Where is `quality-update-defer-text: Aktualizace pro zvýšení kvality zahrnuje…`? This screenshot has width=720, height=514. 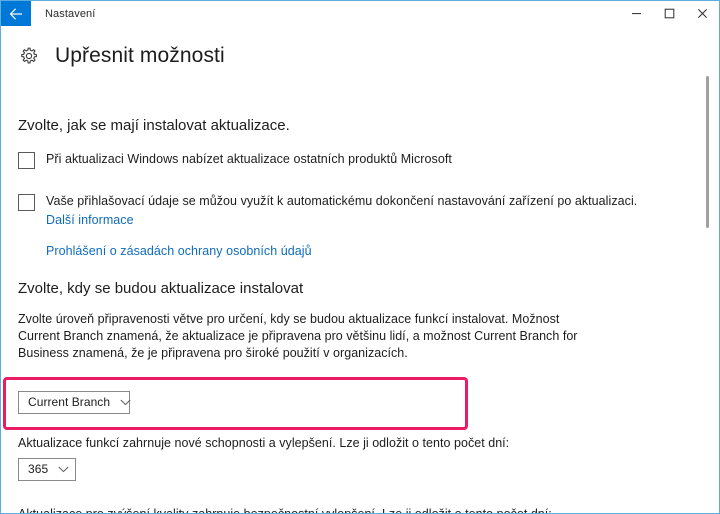 quality-update-defer-text: Aktualizace pro zvýšení kvality zahrnuje… is located at coordinates (285, 510).